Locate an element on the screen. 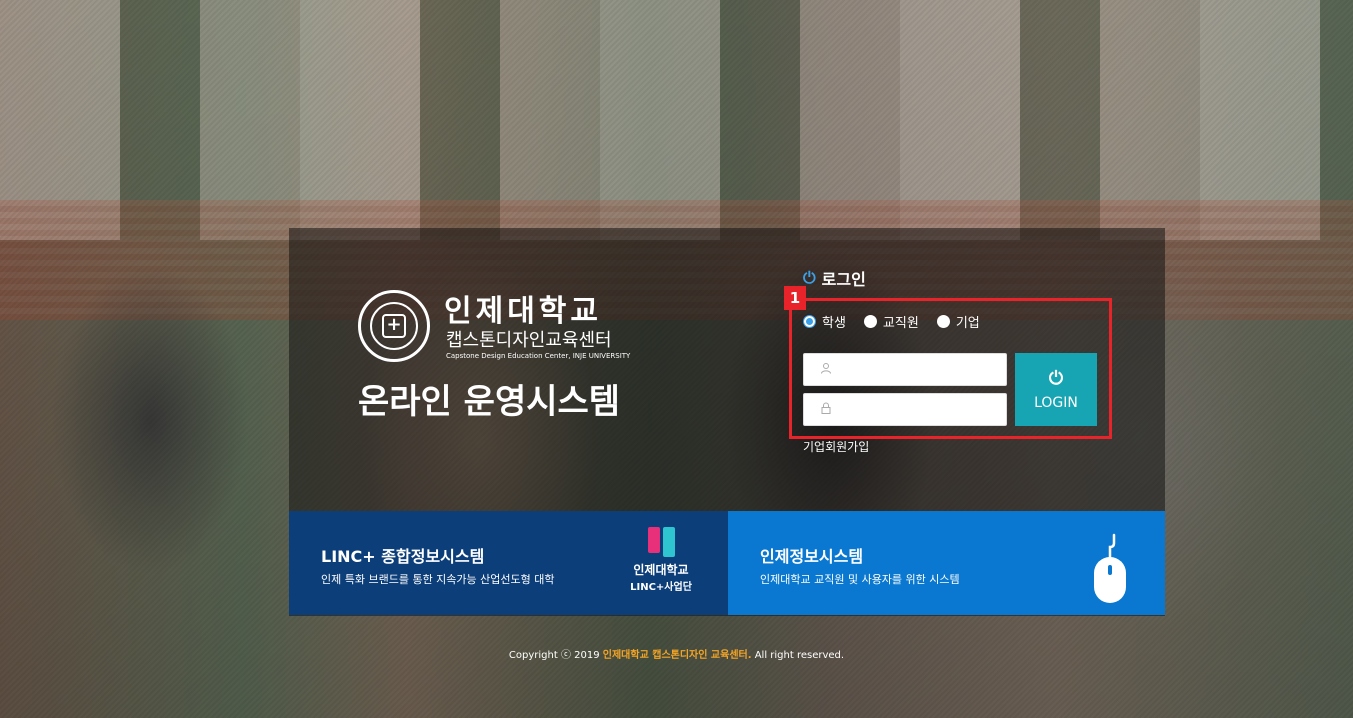 The image size is (1353, 718). login-button-label: LOGIN is located at coordinates (1056, 403).